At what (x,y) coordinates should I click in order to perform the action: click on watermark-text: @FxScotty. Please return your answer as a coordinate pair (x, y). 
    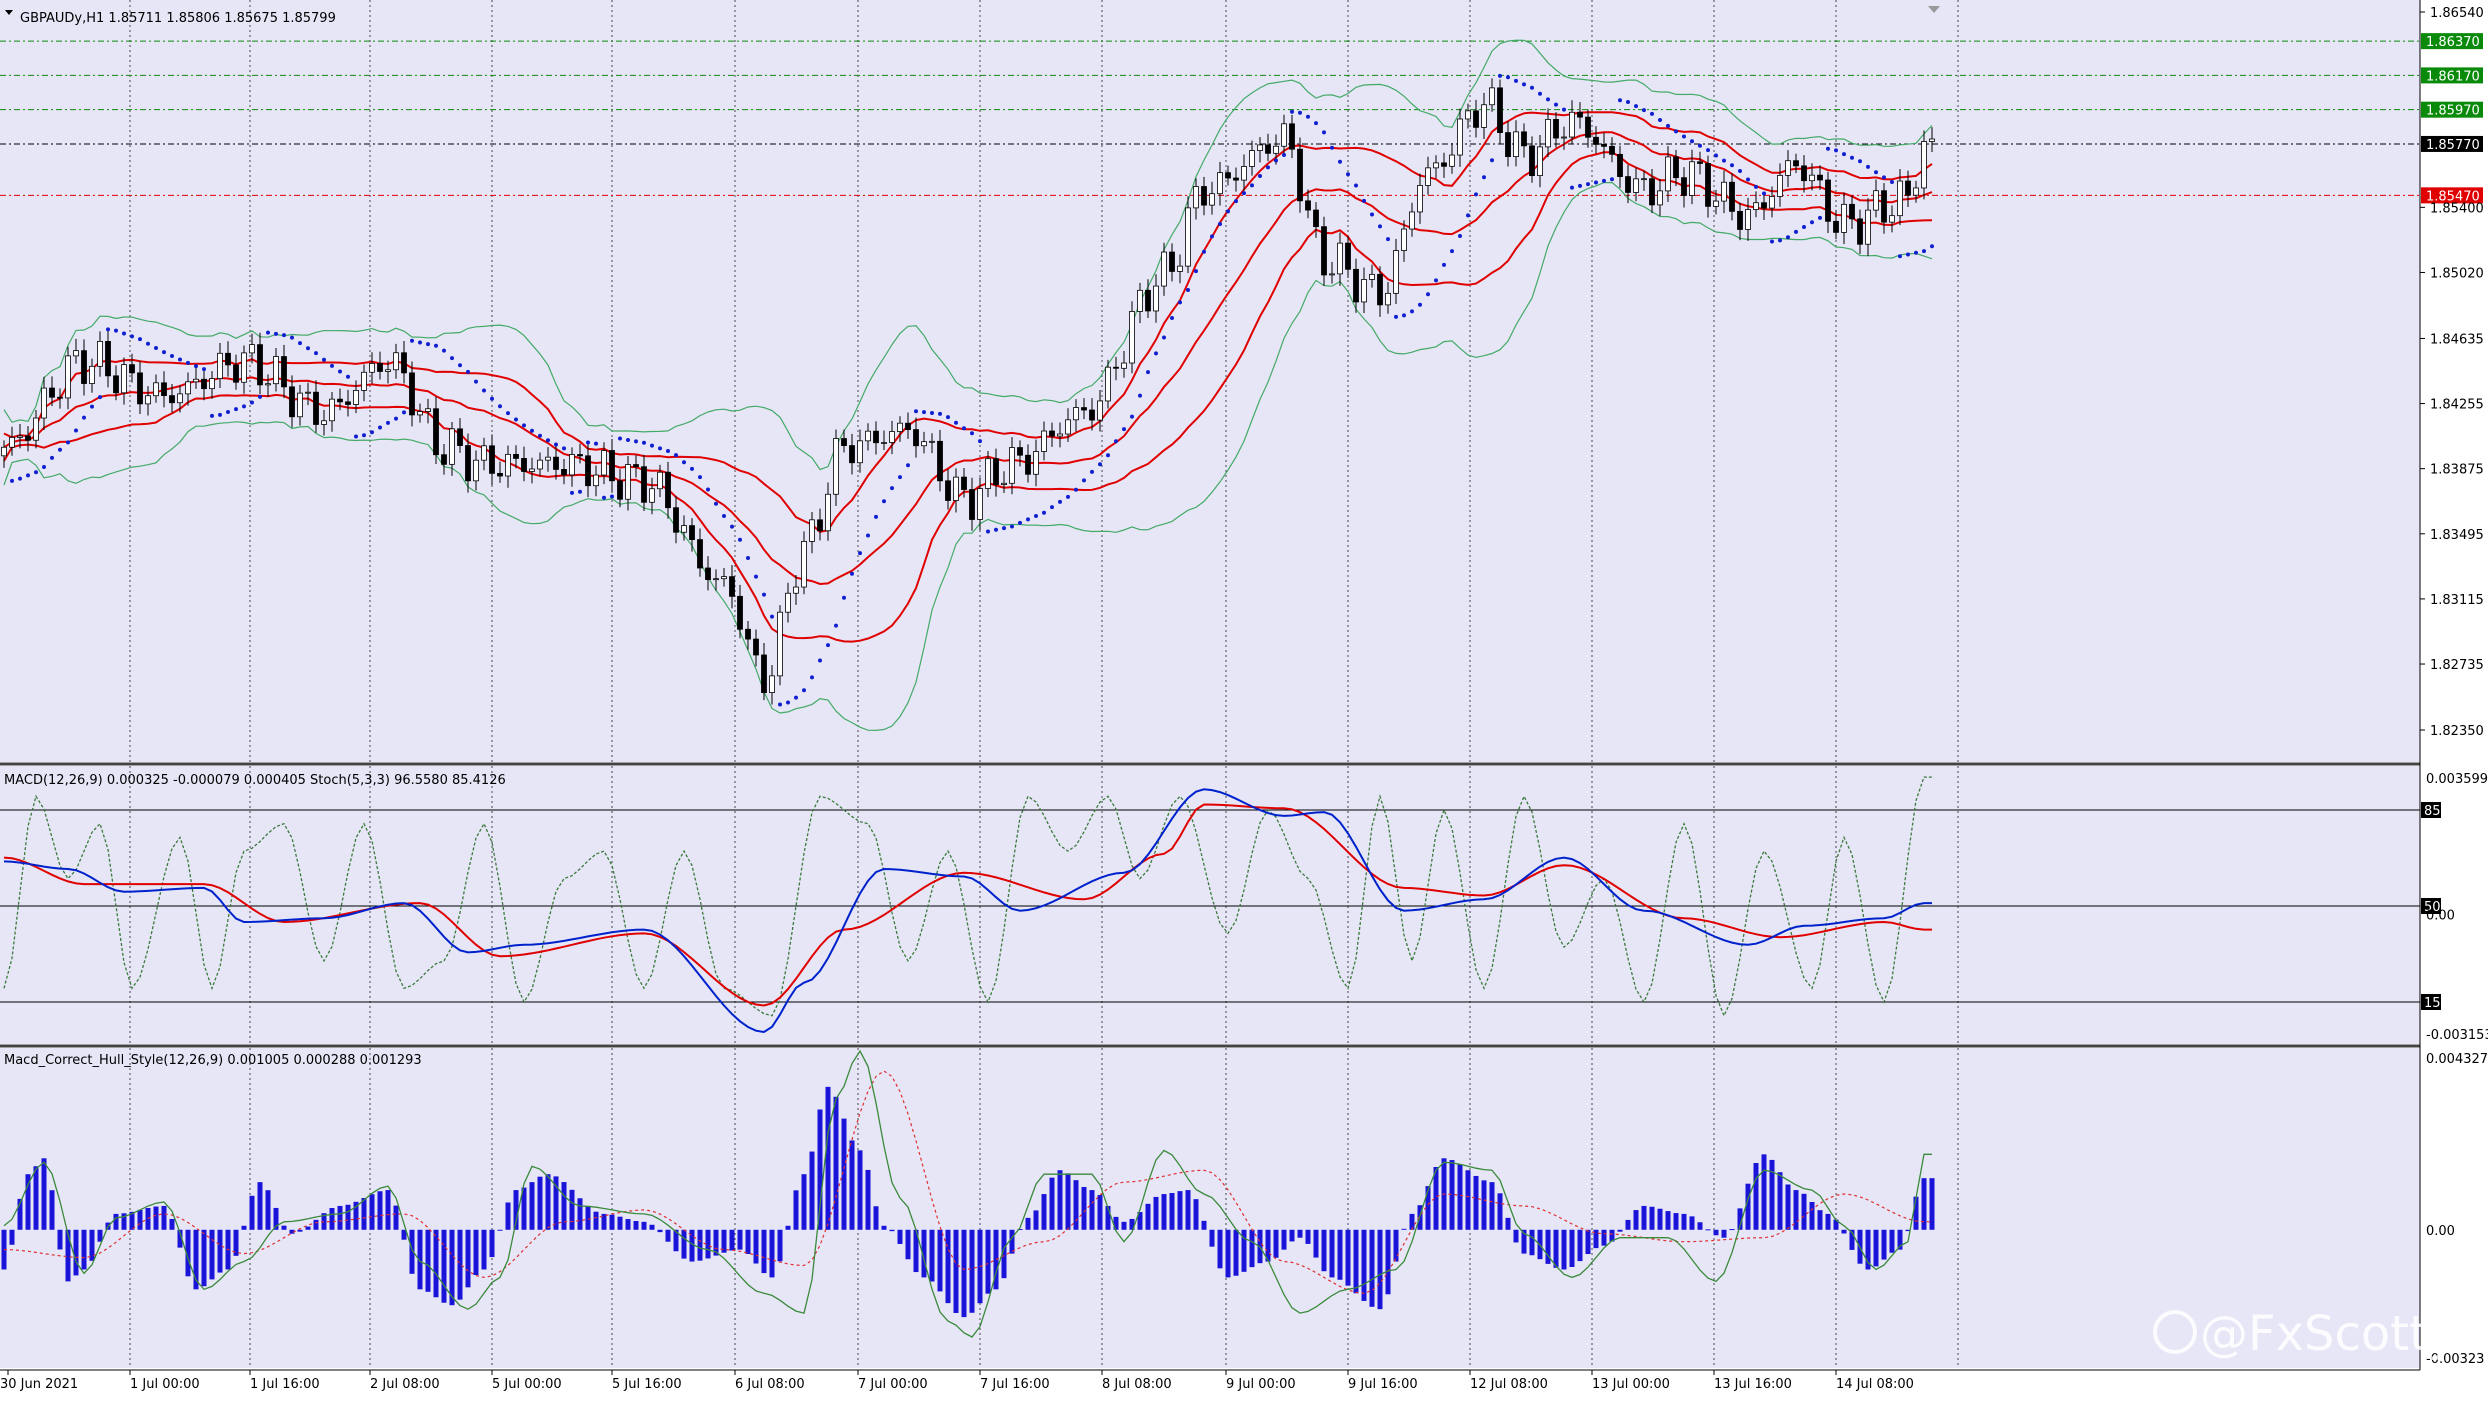
    Looking at the image, I should click on (2328, 1334).